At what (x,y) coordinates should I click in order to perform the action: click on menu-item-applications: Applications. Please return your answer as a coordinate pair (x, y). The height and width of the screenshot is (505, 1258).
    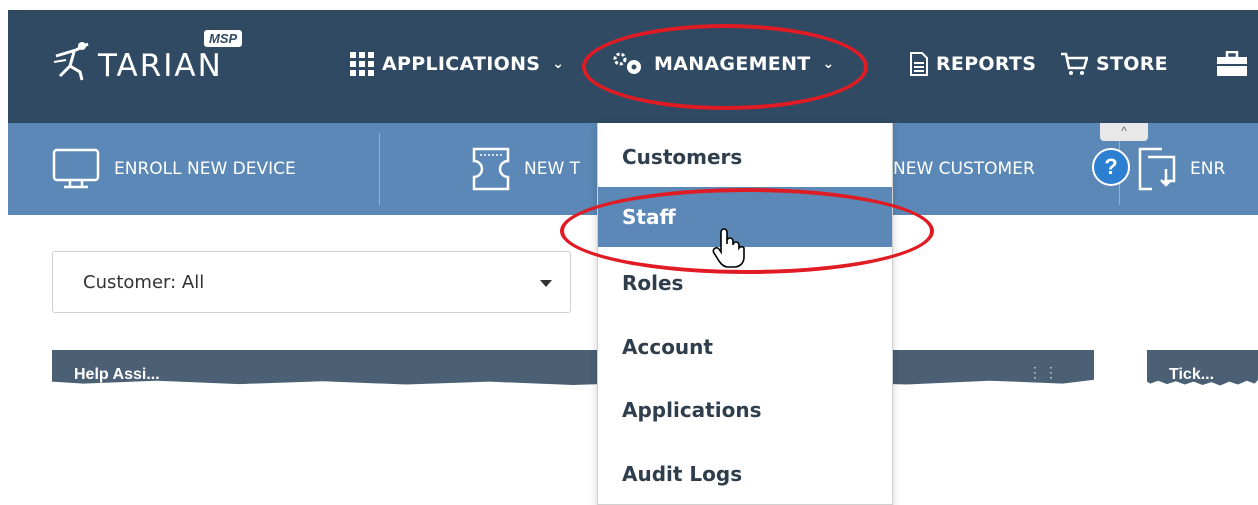
    Looking at the image, I should click on (745, 410).